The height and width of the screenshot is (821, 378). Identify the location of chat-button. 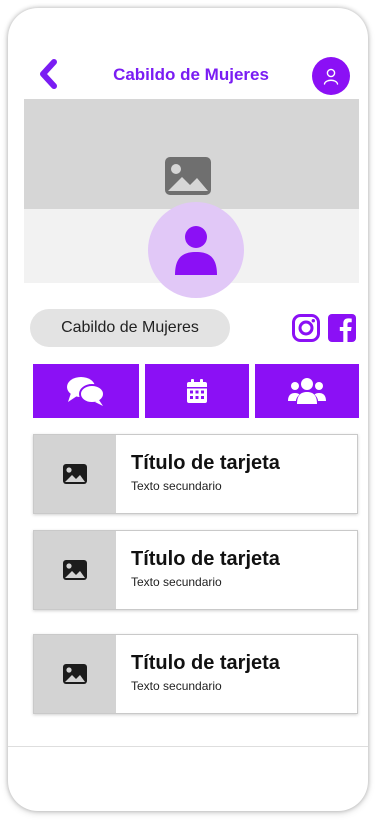
(86, 391).